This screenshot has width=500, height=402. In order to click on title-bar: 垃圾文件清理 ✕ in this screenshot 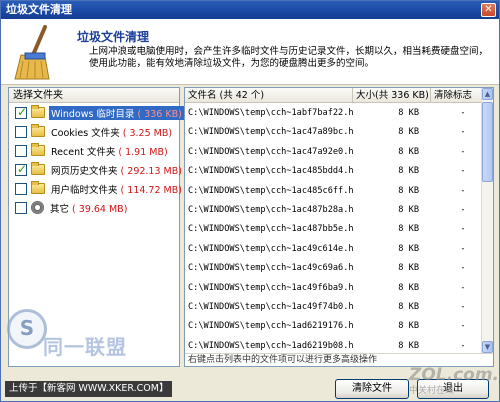, I will do `click(250, 10)`.